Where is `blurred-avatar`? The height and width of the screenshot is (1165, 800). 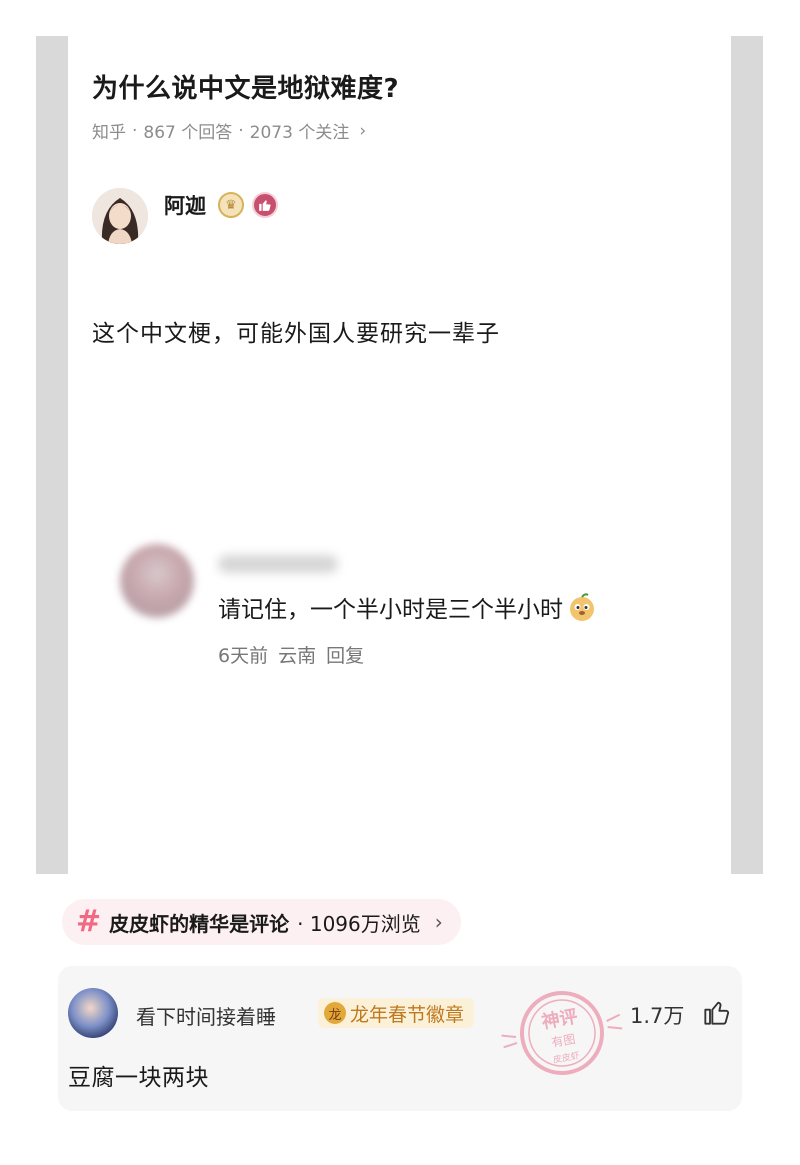
blurred-avatar is located at coordinates (157, 581).